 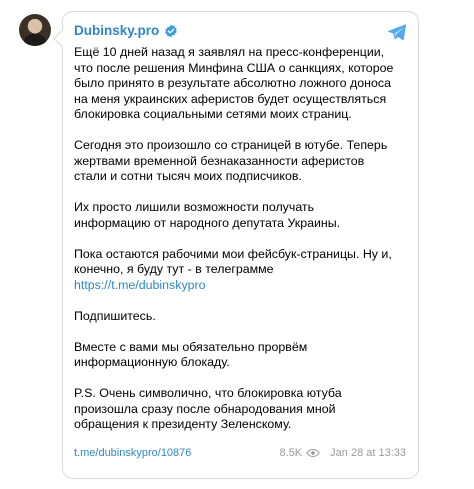 I want to click on avatar, so click(x=35, y=30).